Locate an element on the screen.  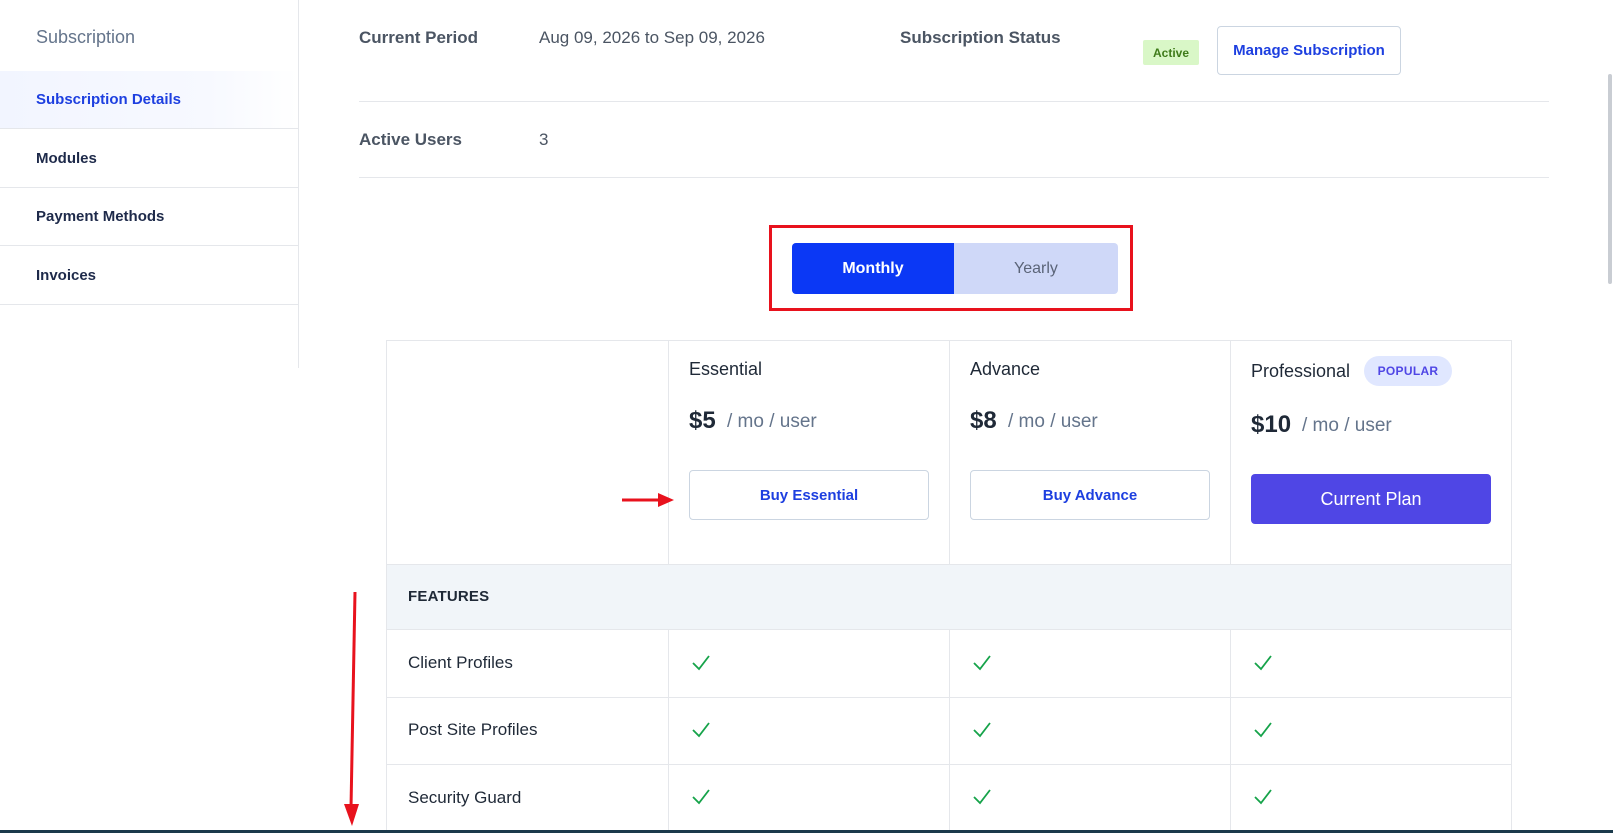
status-badge: Active is located at coordinates (1171, 52).